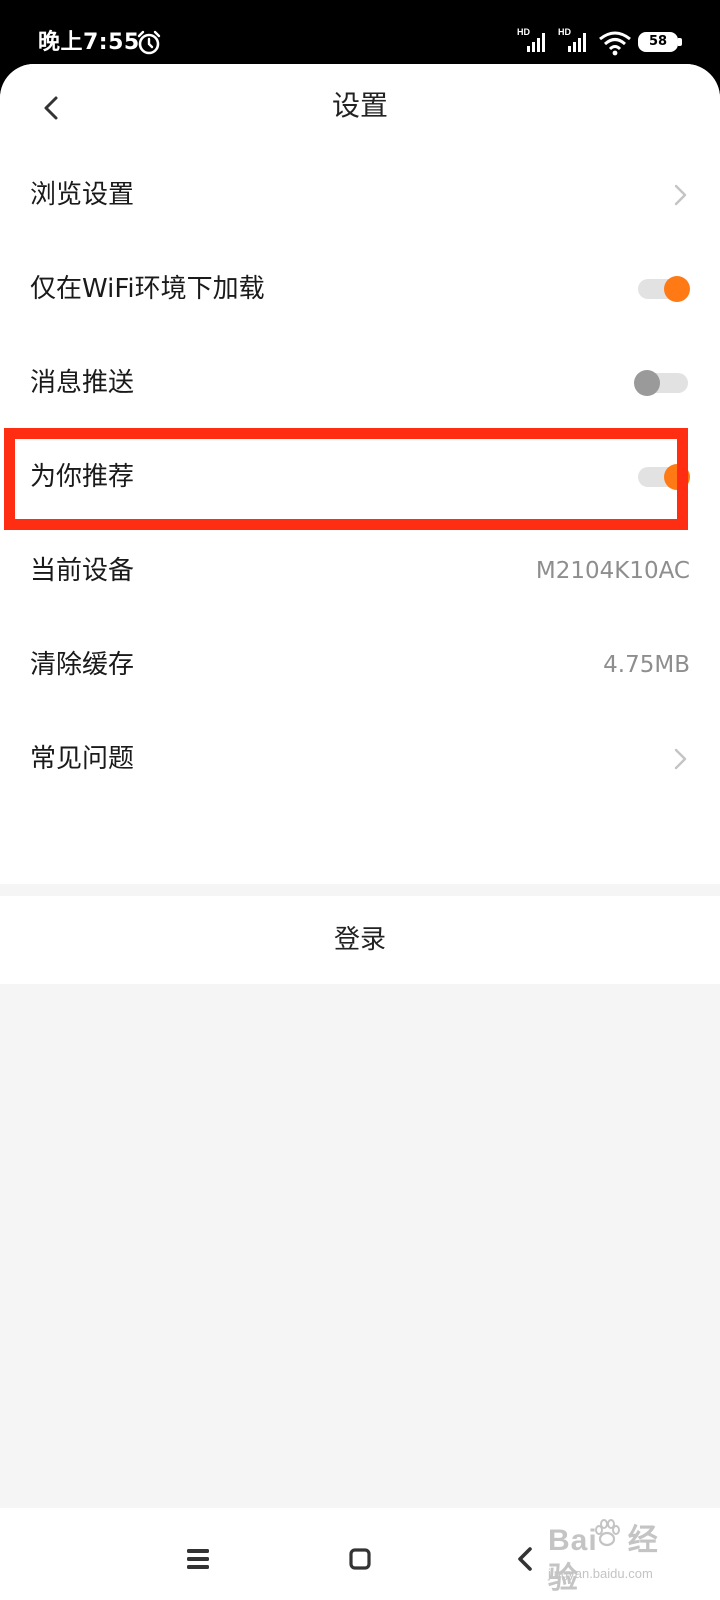 This screenshot has height=1600, width=720. What do you see at coordinates (662, 477) in the screenshot?
I see `recommend-toggle` at bounding box center [662, 477].